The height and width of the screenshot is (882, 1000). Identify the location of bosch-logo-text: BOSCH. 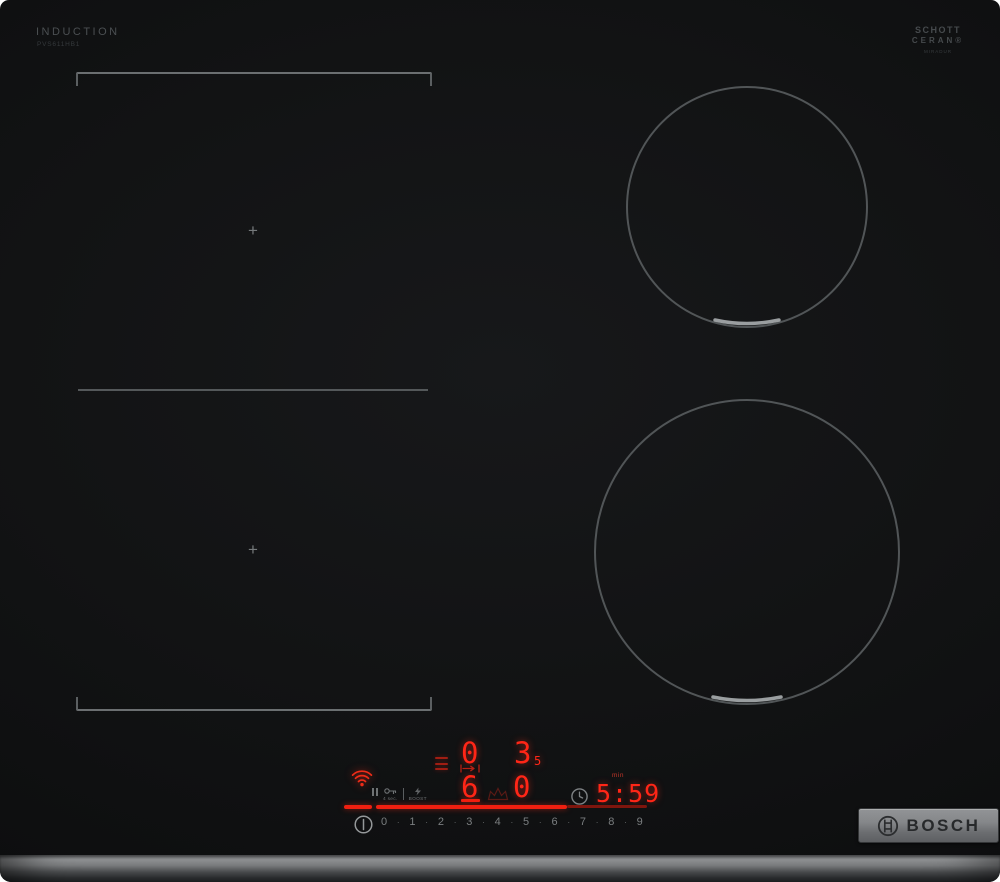
(943, 825).